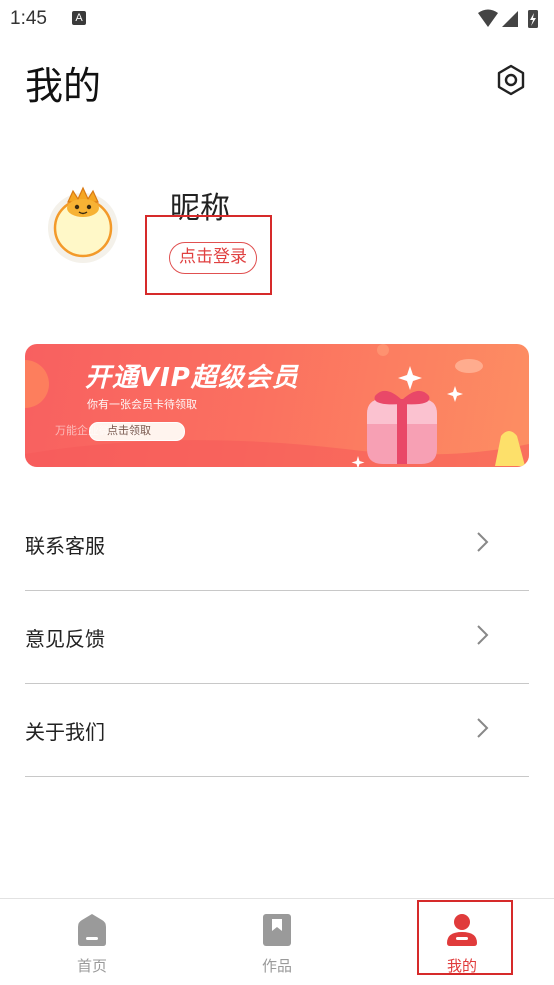 This screenshot has height=985, width=554. I want to click on vip-subtitle: 你有一张会员卡待领取, so click(142, 404).